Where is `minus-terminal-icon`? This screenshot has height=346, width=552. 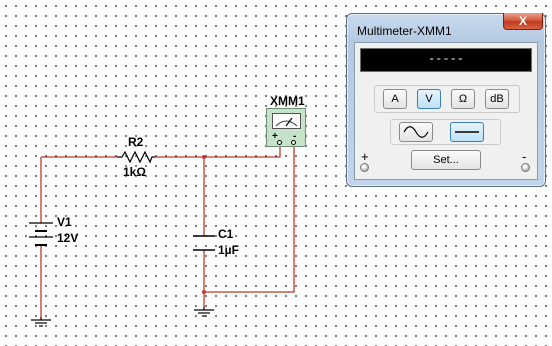
minus-terminal-icon is located at coordinates (525, 167).